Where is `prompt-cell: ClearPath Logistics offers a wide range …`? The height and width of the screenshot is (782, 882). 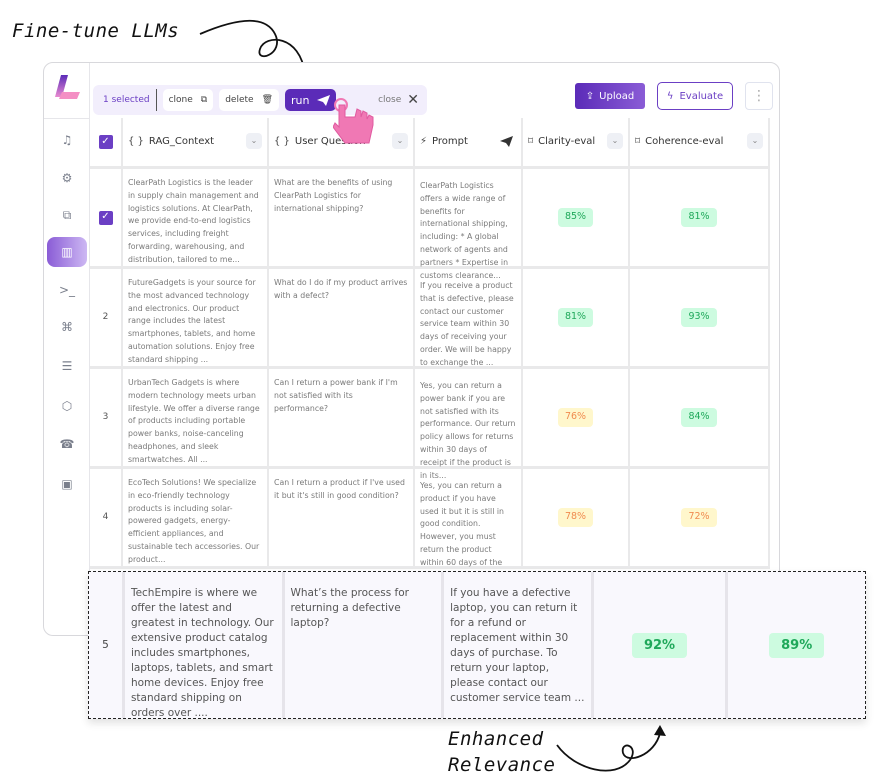 prompt-cell: ClearPath Logistics offers a wide range … is located at coordinates (469, 224).